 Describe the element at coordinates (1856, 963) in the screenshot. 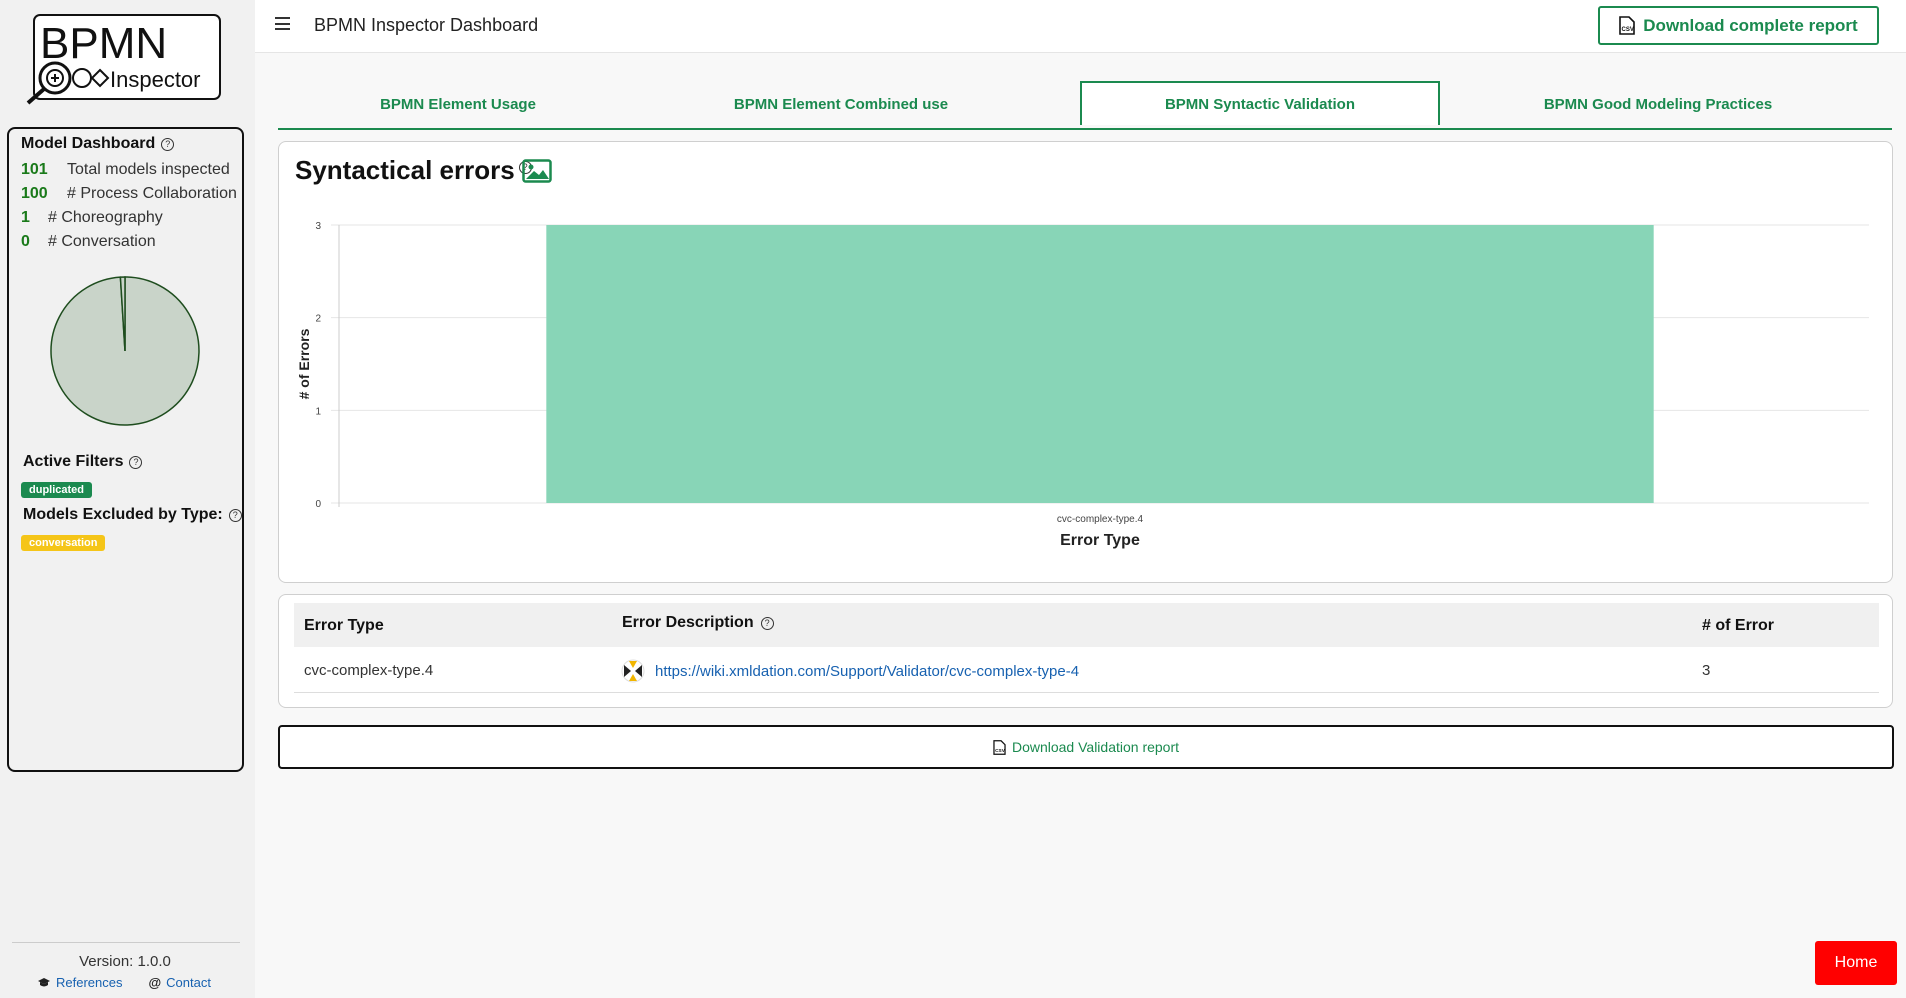

I see `home-button: Home` at that location.